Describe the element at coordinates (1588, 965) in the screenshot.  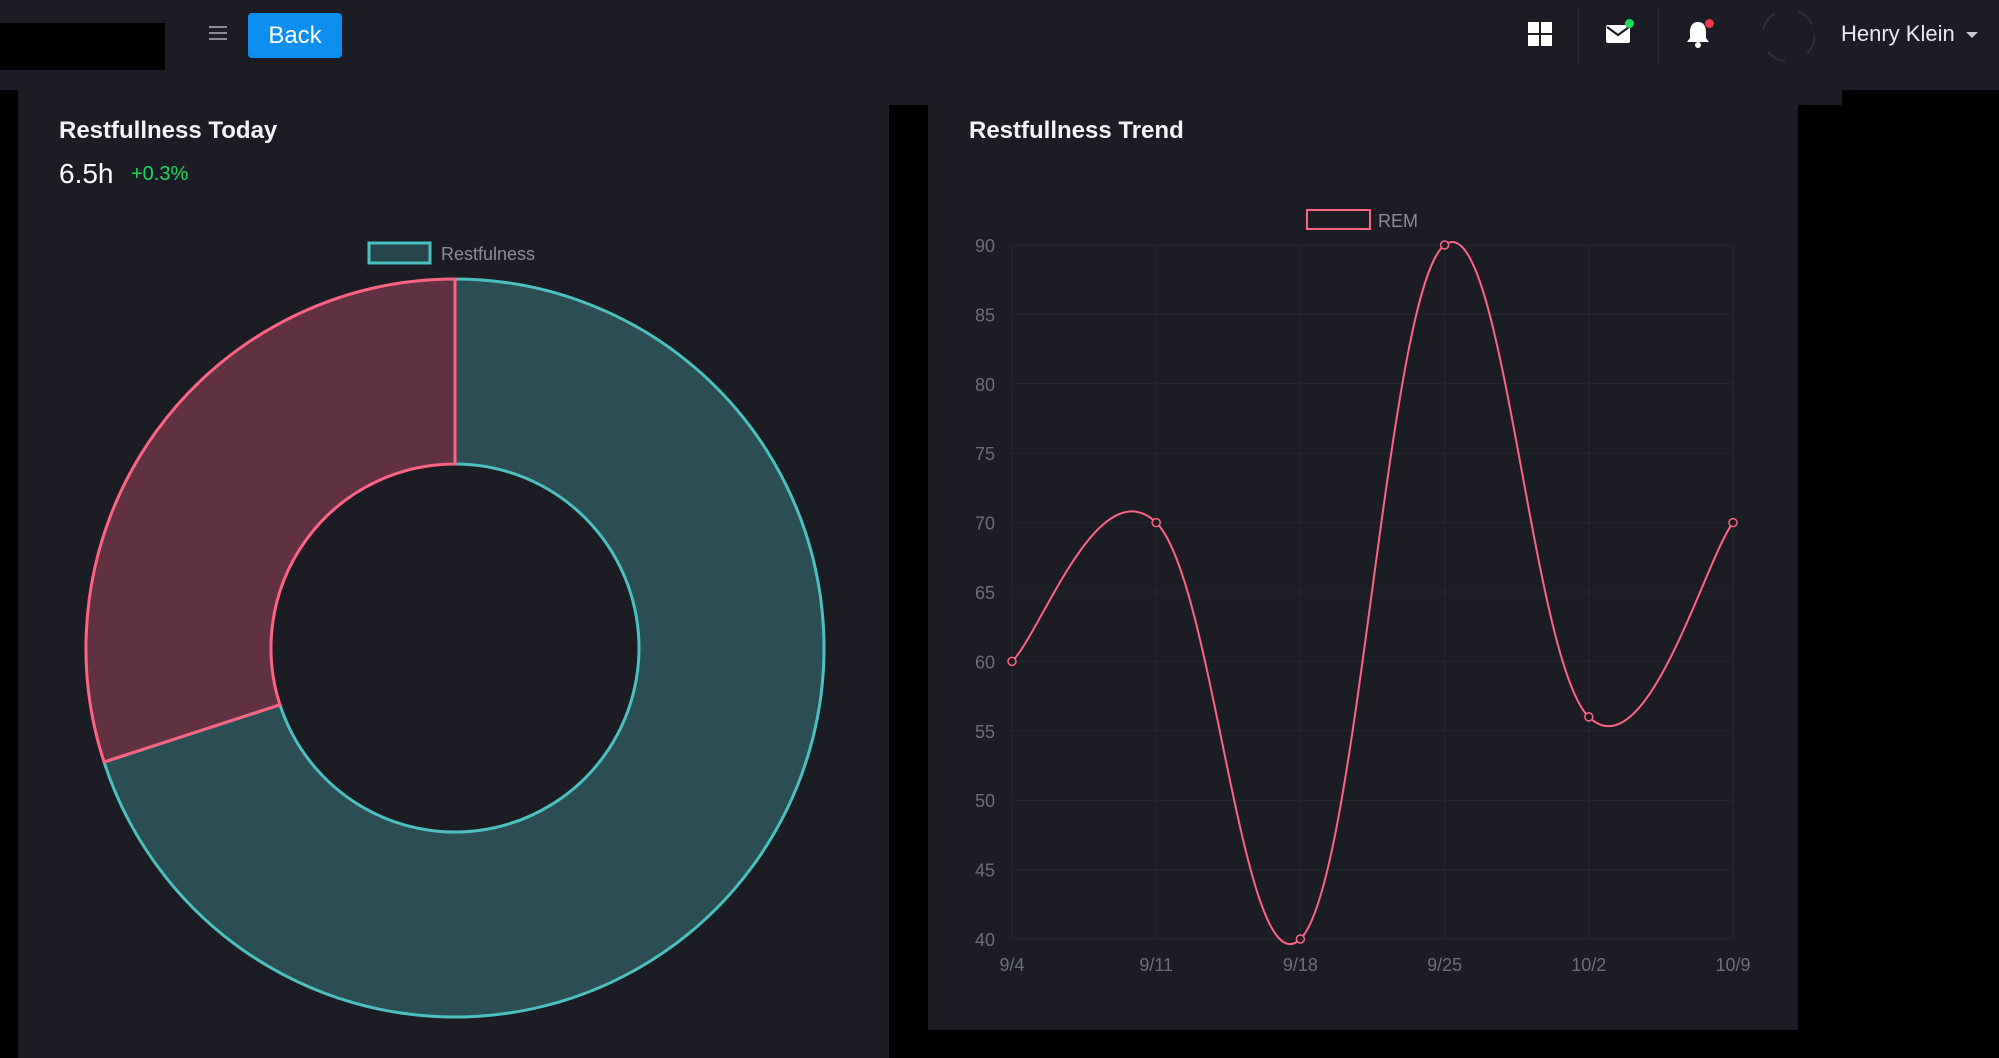
I see `x-tick-label: 10/2` at that location.